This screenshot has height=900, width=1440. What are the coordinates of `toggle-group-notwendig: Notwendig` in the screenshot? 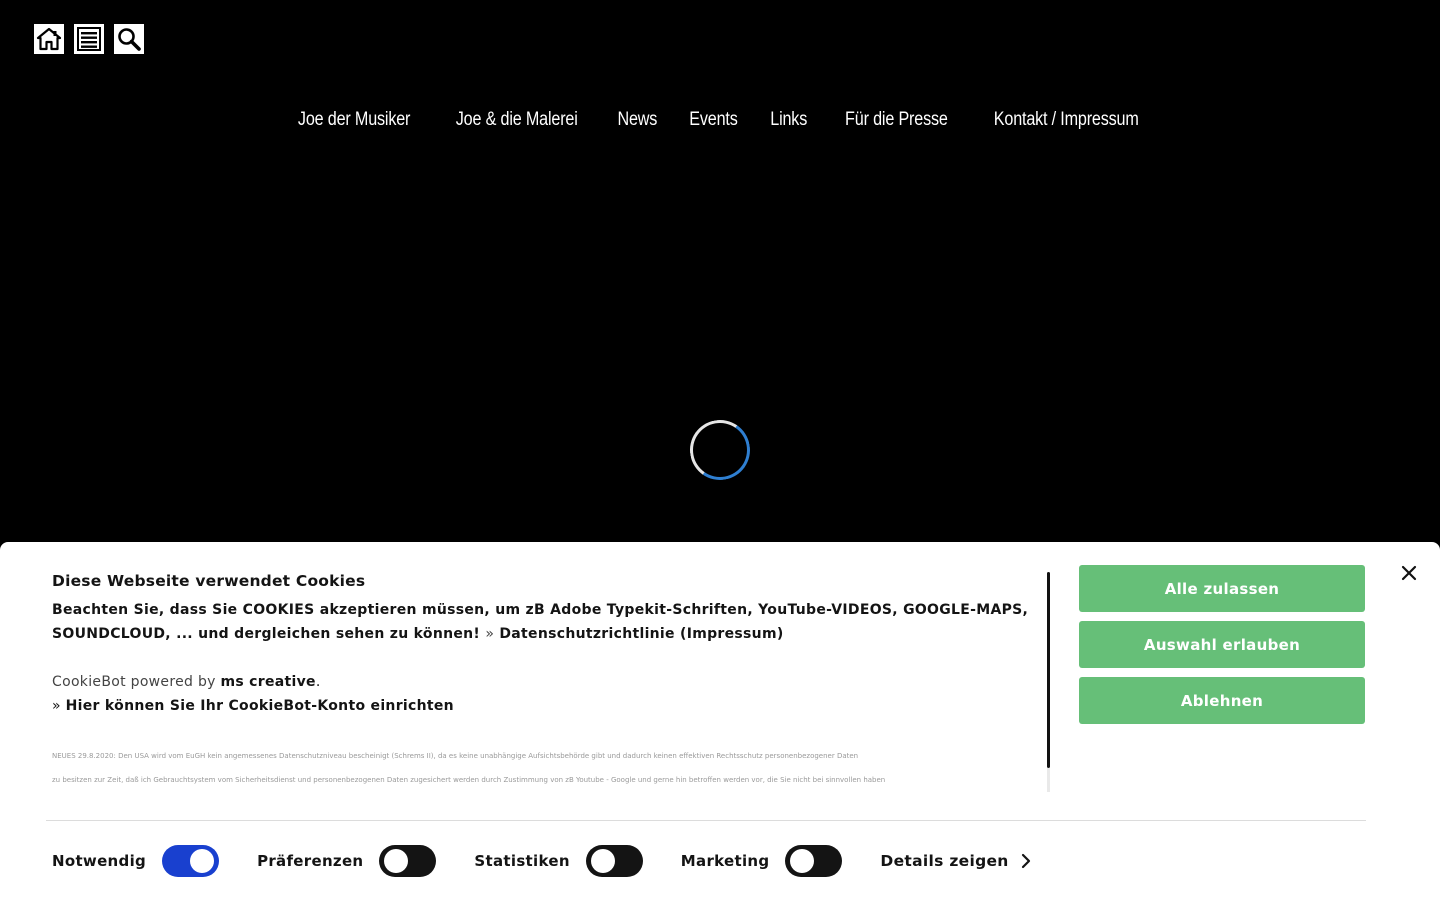 It's located at (136, 861).